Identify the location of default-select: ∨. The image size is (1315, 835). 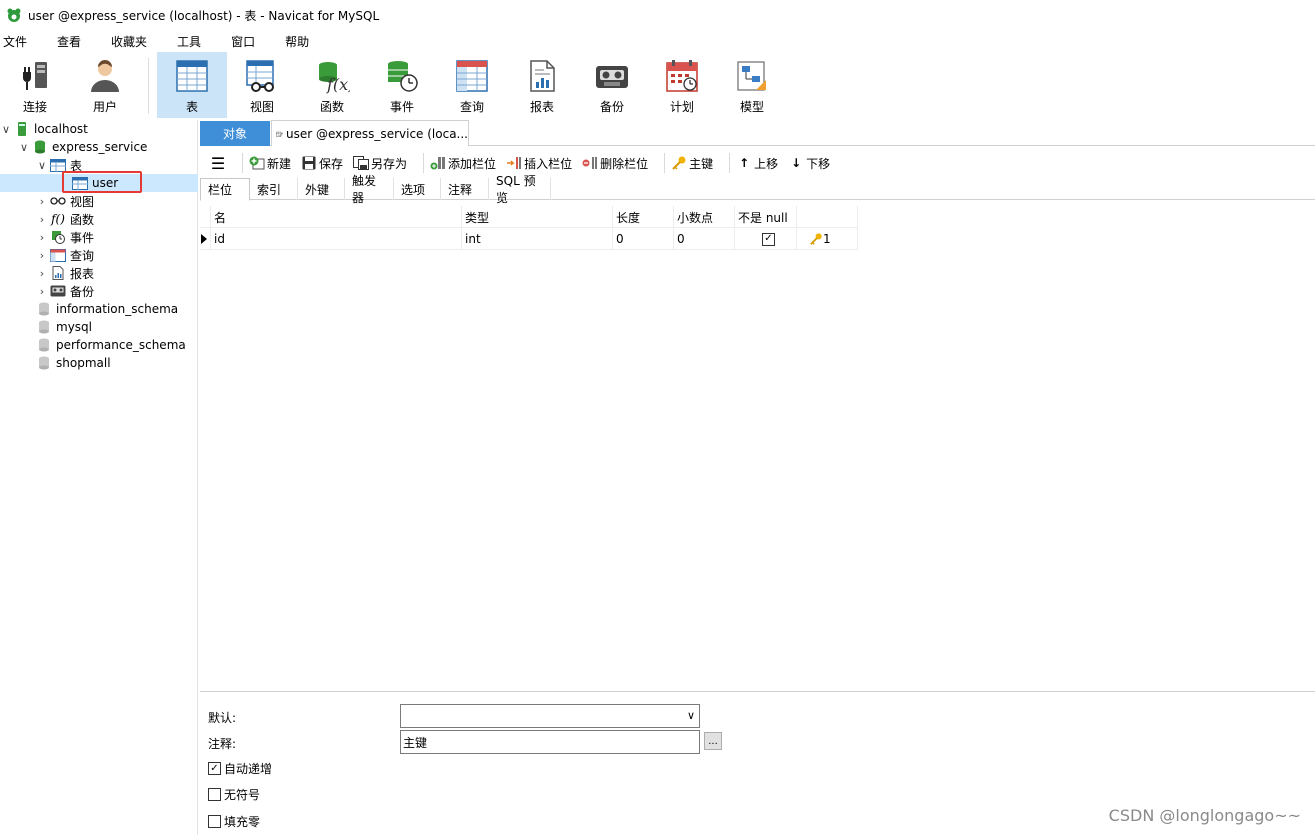
(550, 716).